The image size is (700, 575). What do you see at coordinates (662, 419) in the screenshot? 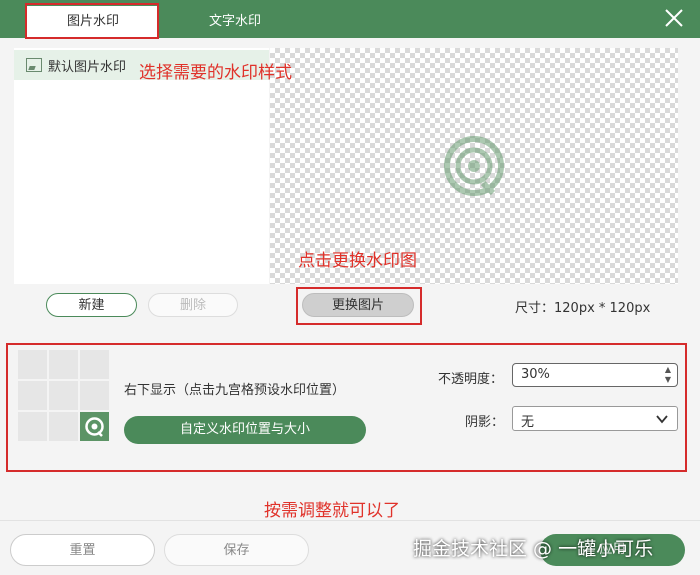
I see `chevron-down-icon` at bounding box center [662, 419].